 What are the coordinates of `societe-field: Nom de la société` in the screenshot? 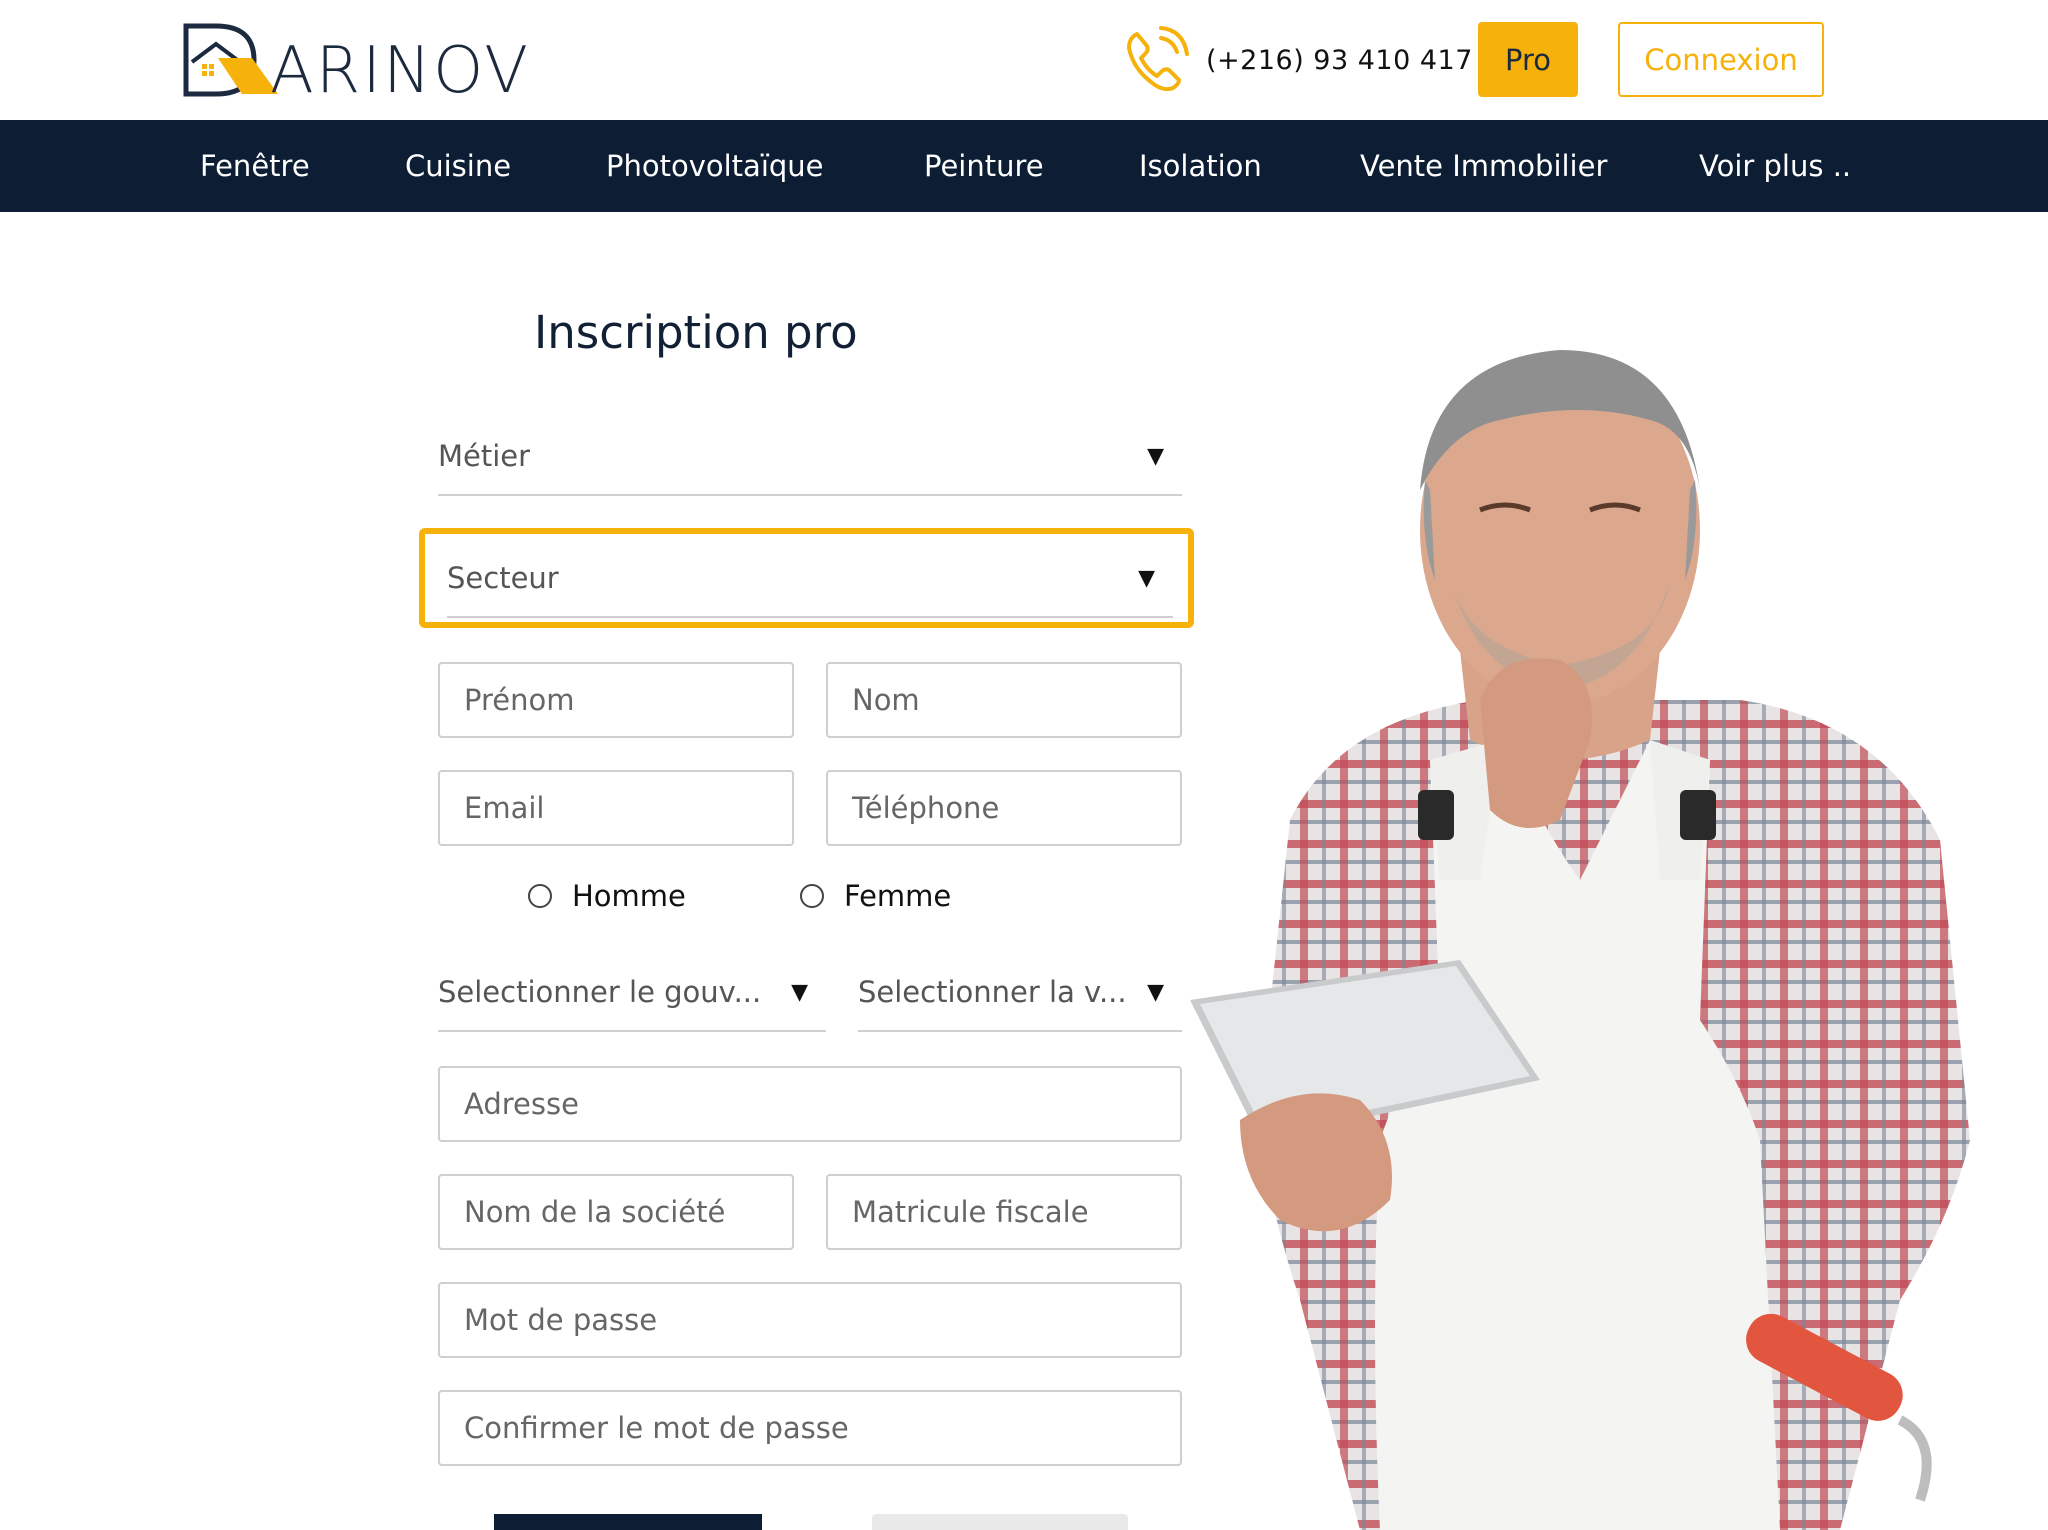 It's located at (616, 1212).